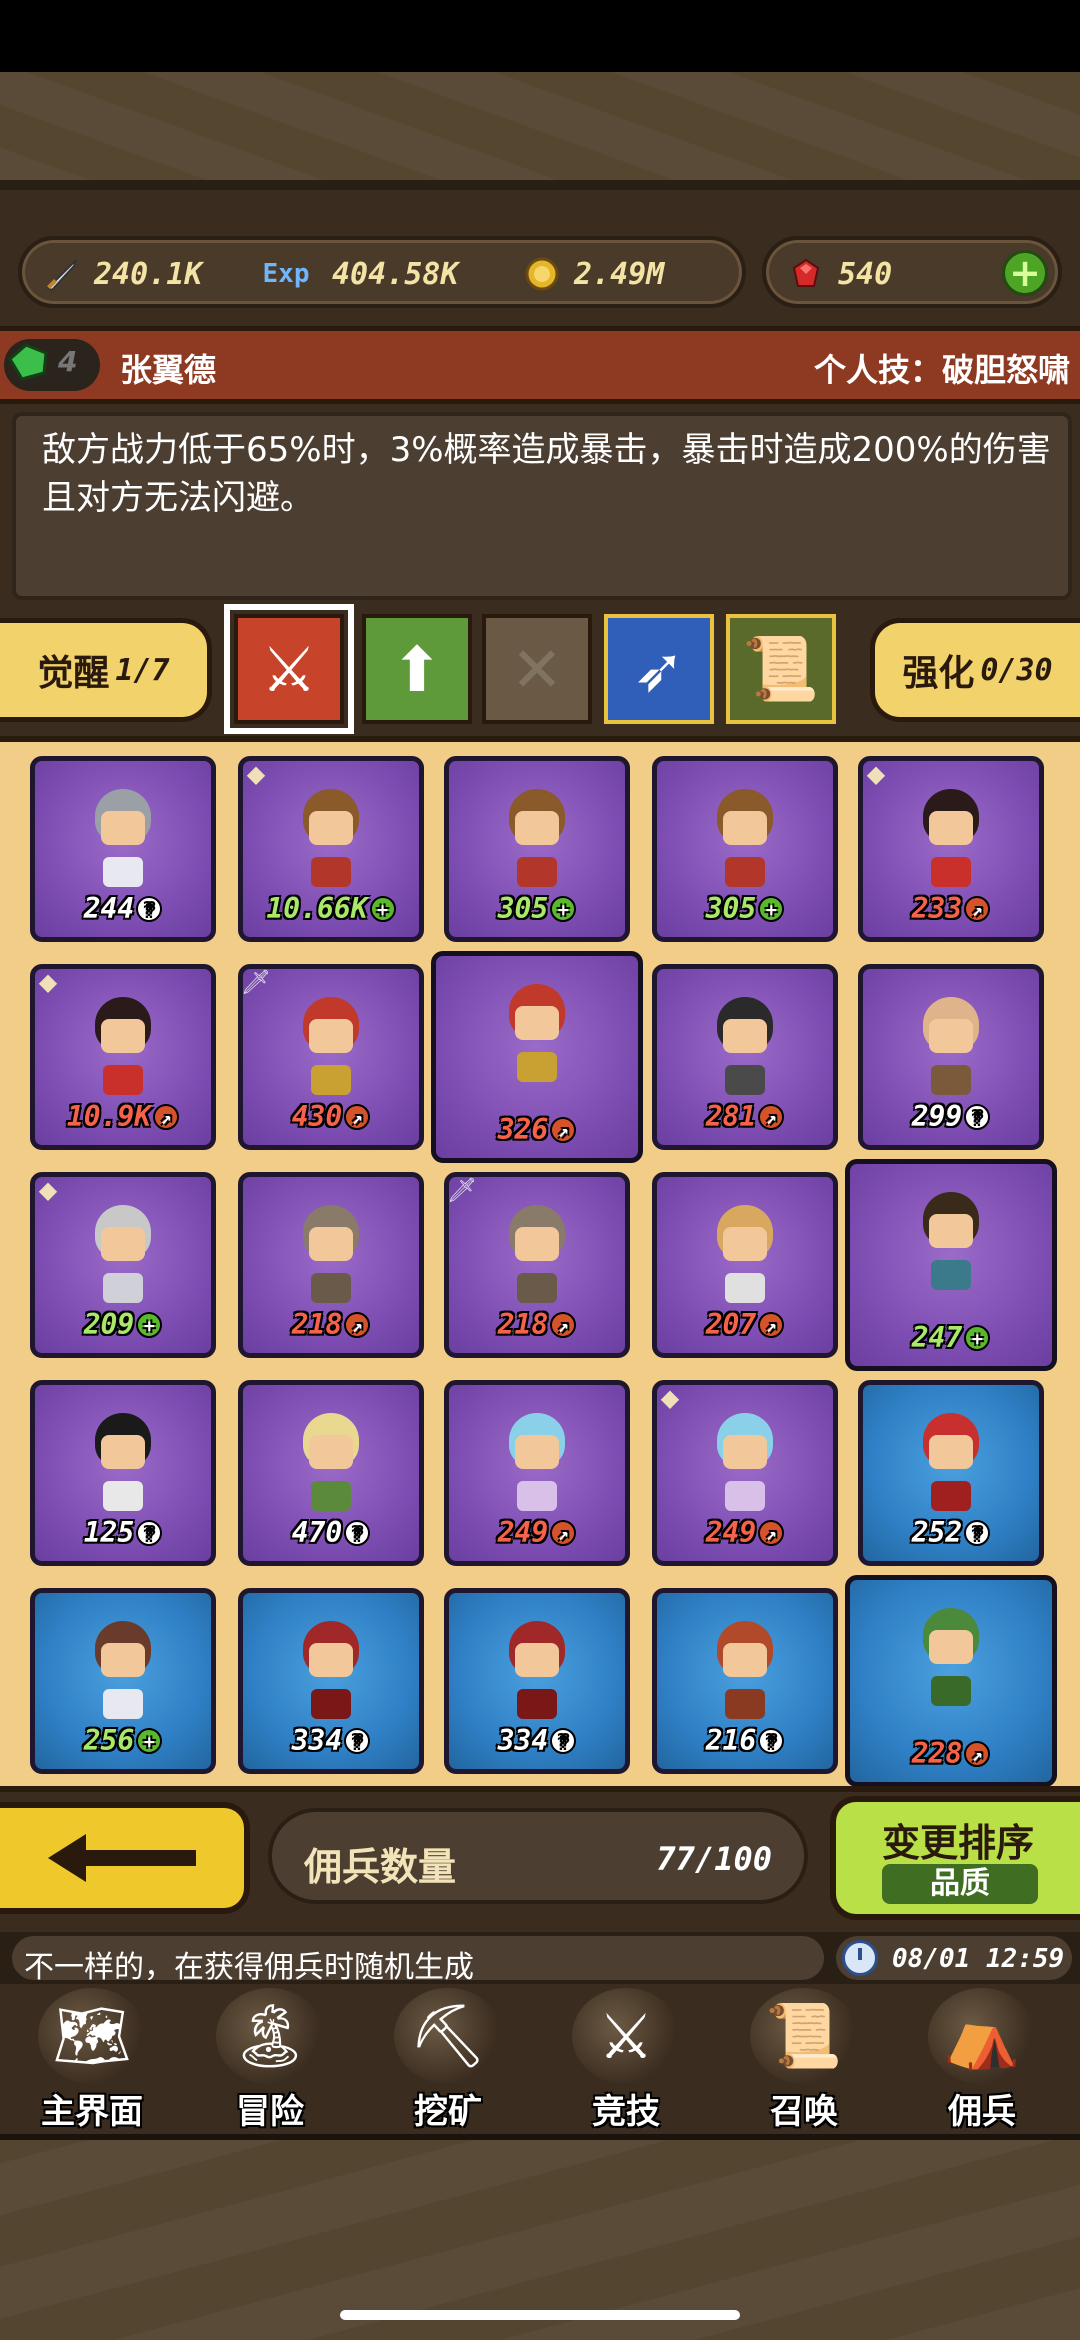 This screenshot has width=1080, height=2340. I want to click on mercenary-level: 247 +, so click(951, 1337).